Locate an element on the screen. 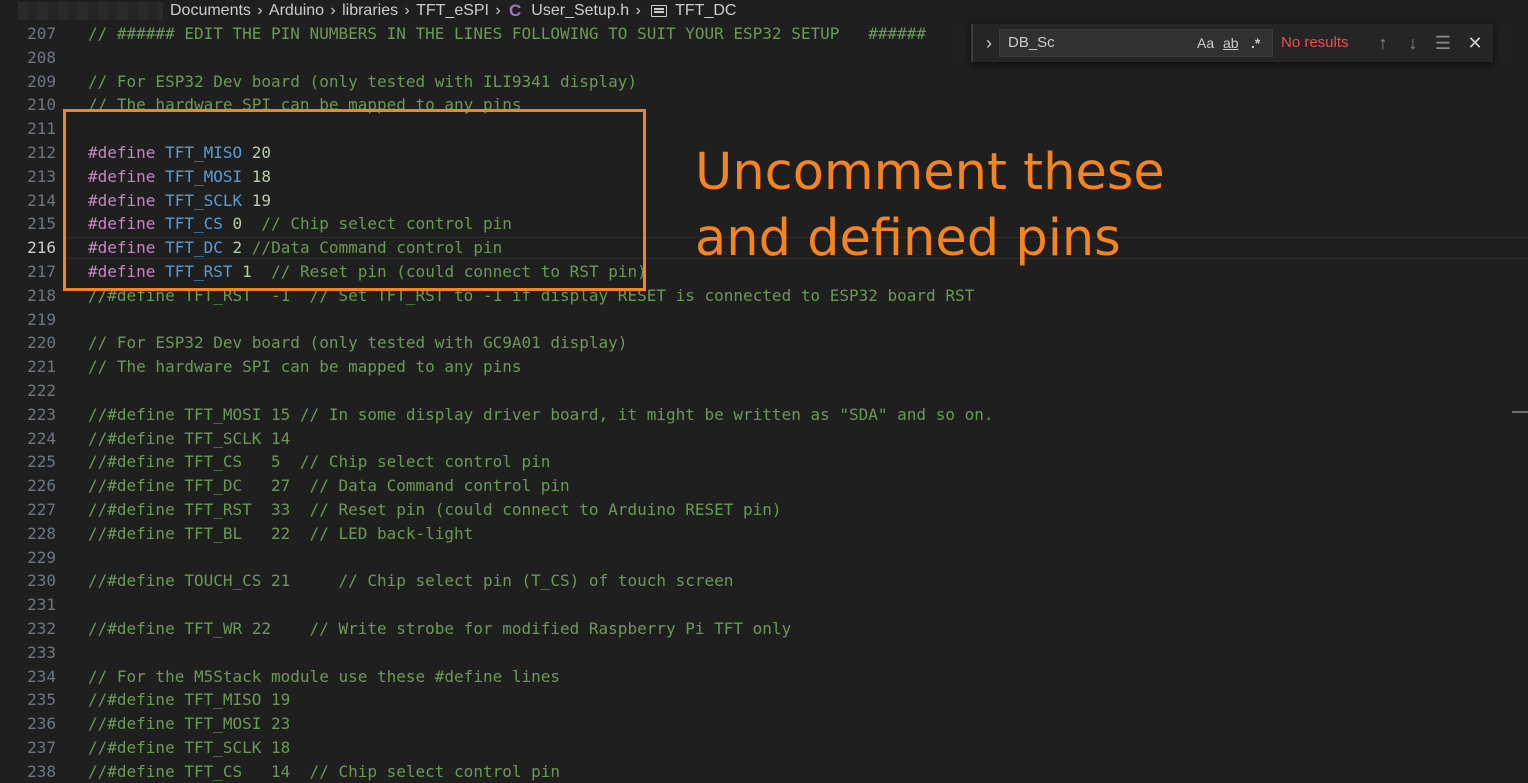 The height and width of the screenshot is (783, 1528). annotation-line-1: Uncomment these is located at coordinates (930, 172).